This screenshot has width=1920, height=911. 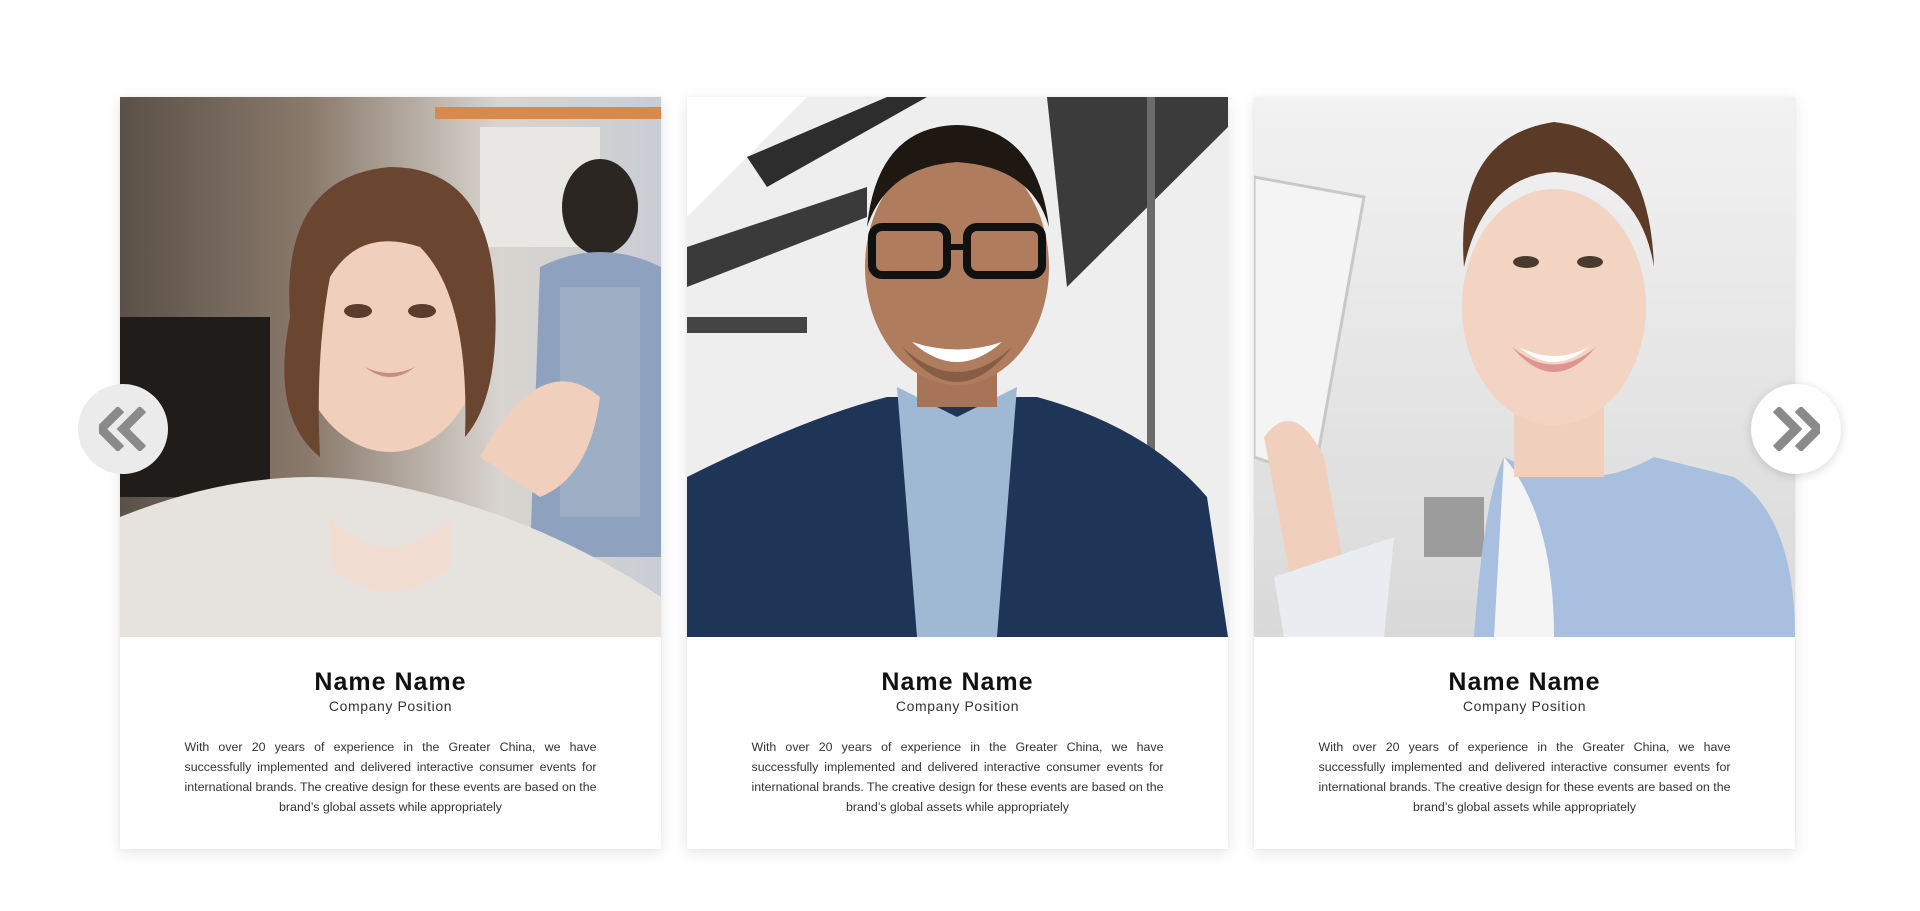 I want to click on carousel-next-button, so click(x=1796, y=429).